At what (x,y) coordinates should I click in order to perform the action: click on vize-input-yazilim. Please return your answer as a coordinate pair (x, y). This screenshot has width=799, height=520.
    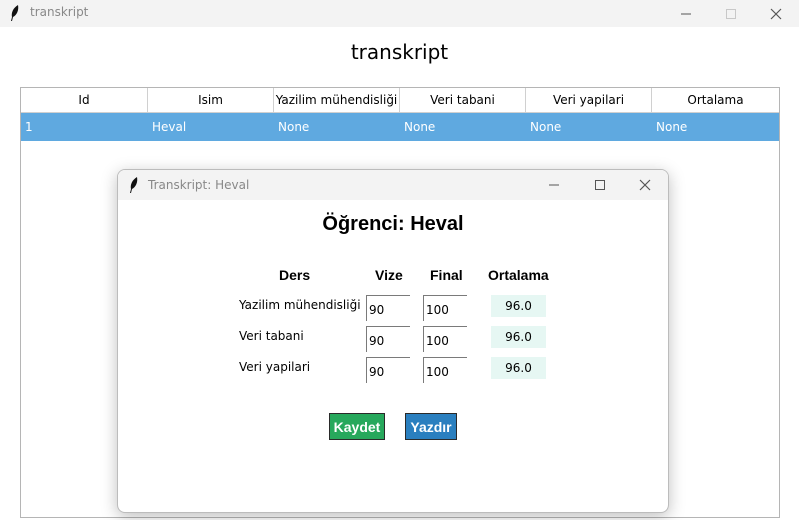
    Looking at the image, I should click on (388, 308).